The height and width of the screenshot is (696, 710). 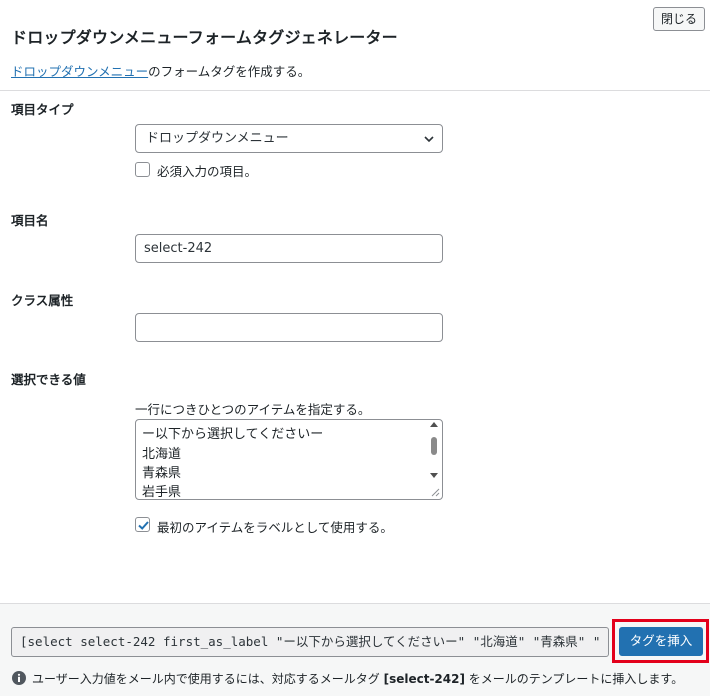 What do you see at coordinates (355, 90) in the screenshot?
I see `header-divider` at bounding box center [355, 90].